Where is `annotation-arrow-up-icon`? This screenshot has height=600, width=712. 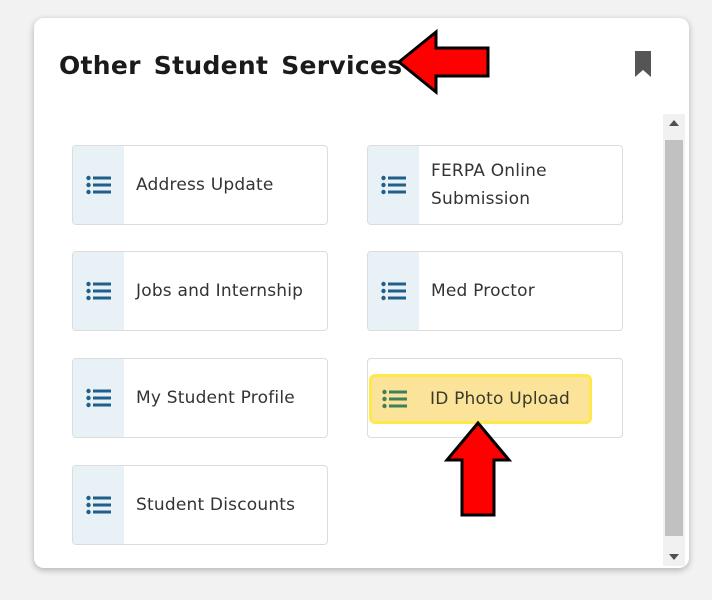 annotation-arrow-up-icon is located at coordinates (478, 468).